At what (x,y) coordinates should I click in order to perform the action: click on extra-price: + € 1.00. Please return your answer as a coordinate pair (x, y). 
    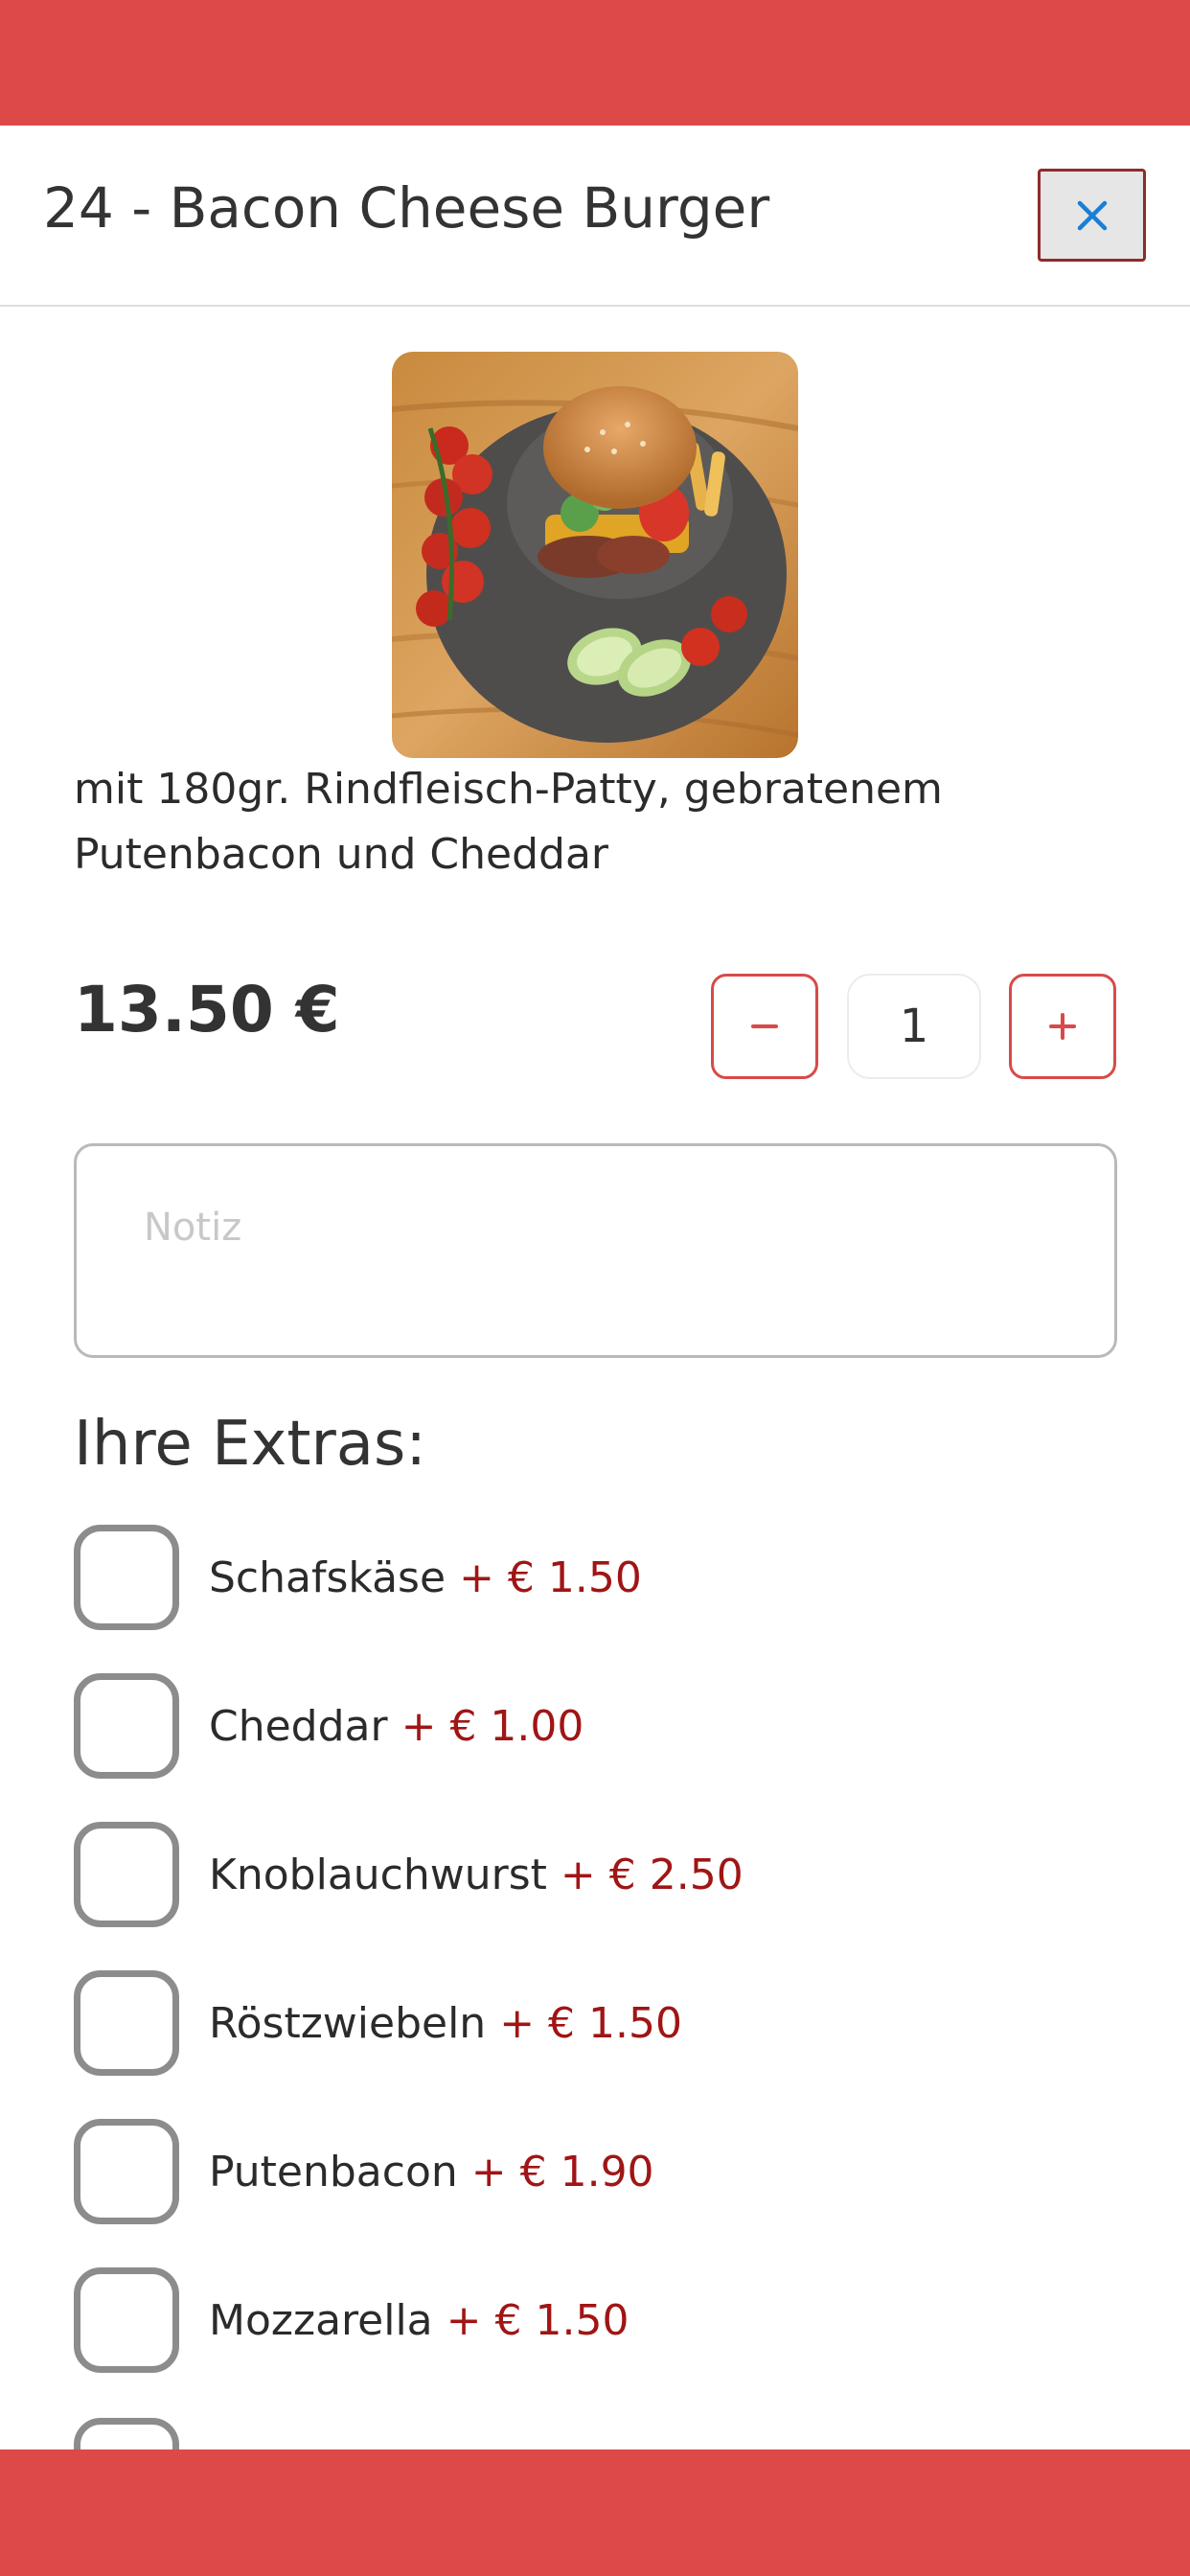
    Looking at the image, I should click on (492, 1726).